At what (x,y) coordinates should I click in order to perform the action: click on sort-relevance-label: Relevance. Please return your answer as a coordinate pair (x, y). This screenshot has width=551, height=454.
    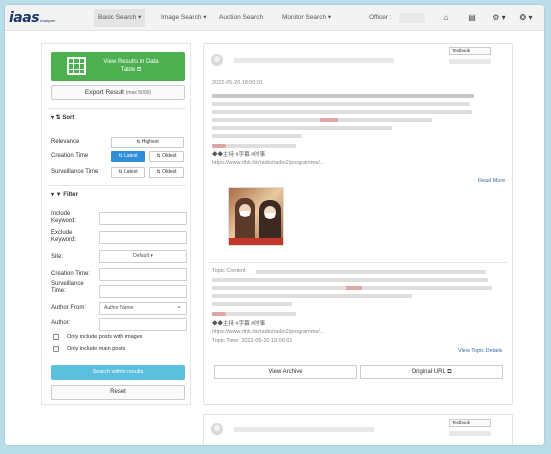
    Looking at the image, I should click on (65, 142).